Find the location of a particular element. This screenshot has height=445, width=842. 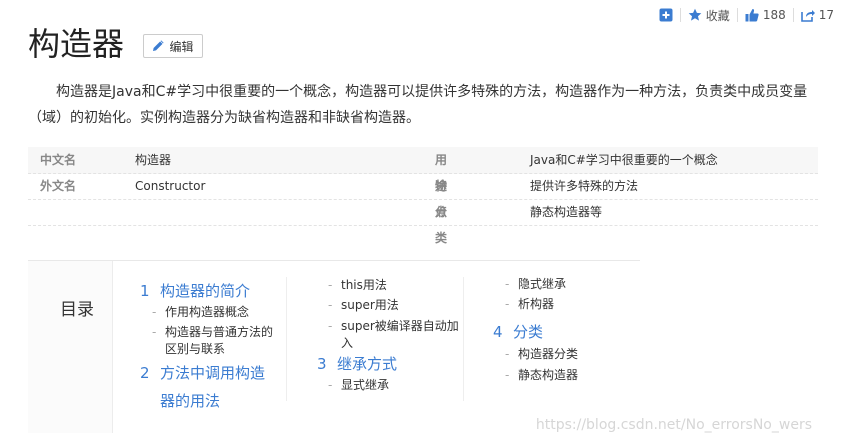

catalog-item: 构造器与普通方法的 区别与联系 is located at coordinates (212, 341).